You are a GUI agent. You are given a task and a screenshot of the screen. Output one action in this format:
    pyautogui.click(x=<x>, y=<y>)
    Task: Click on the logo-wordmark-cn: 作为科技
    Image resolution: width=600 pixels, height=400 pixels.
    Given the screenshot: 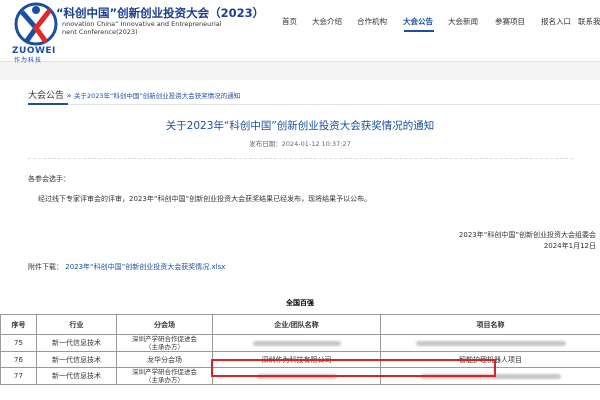 What is the action you would take?
    pyautogui.click(x=28, y=60)
    